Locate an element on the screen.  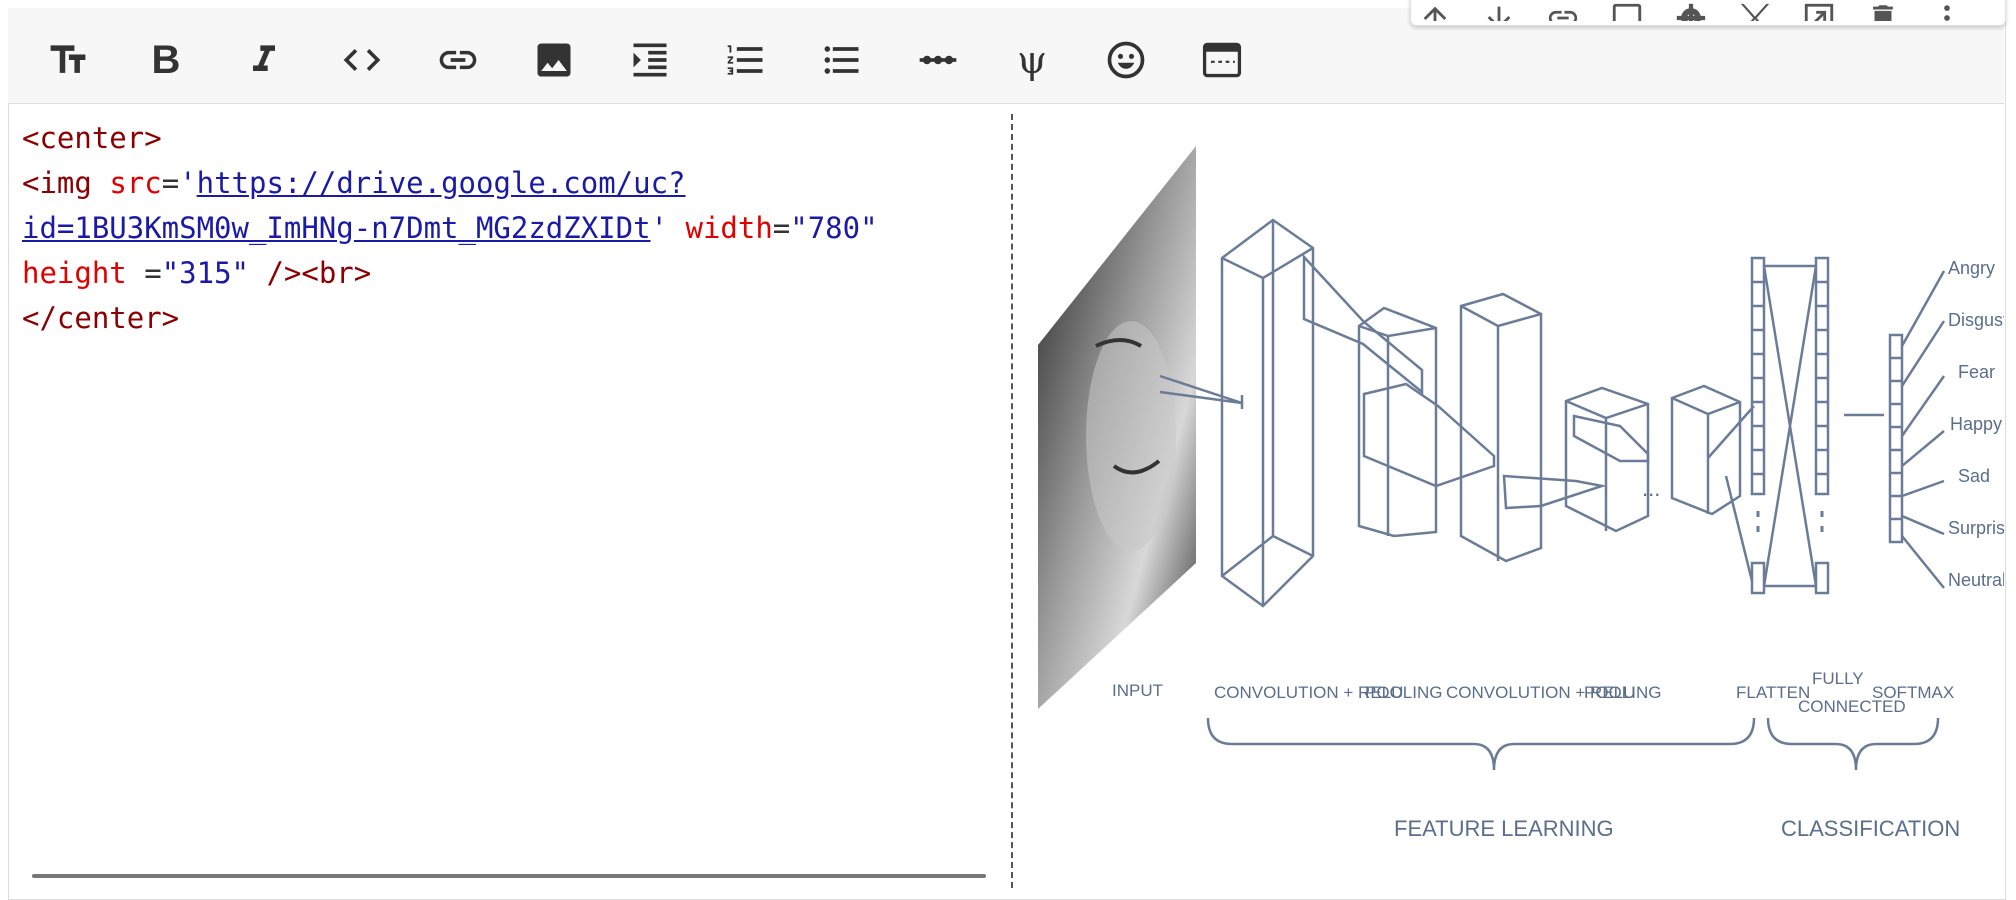
settings-button is located at coordinates (1691, 10).